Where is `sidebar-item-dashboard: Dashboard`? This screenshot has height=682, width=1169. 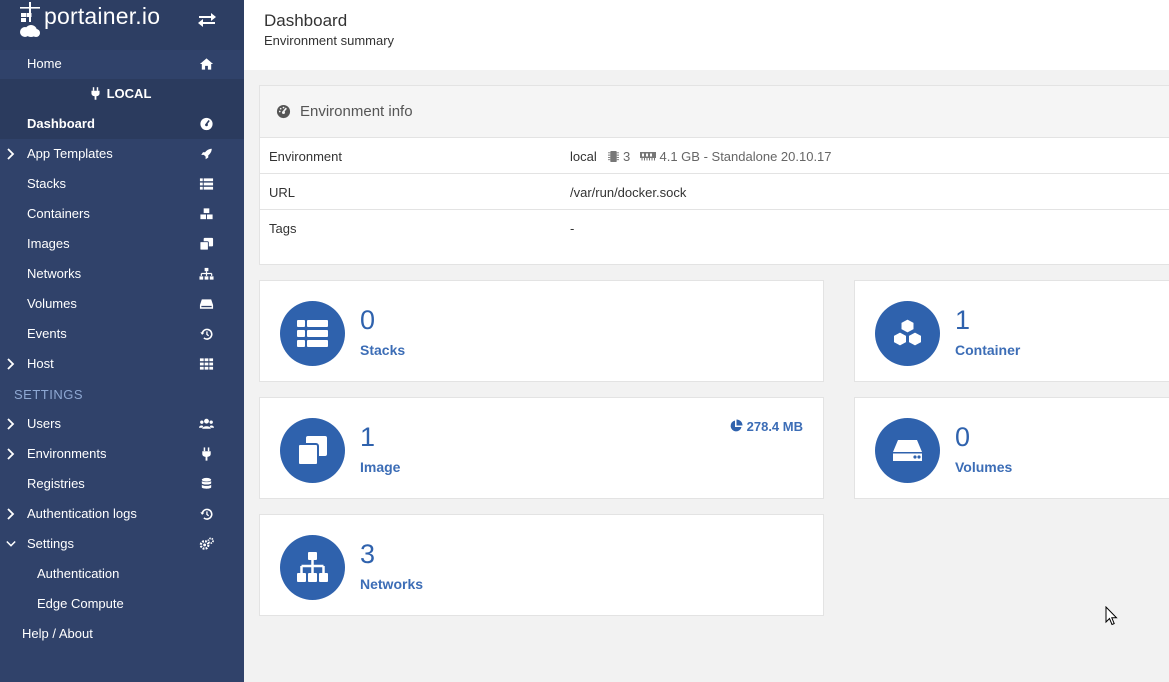 sidebar-item-dashboard: Dashboard is located at coordinates (122, 124).